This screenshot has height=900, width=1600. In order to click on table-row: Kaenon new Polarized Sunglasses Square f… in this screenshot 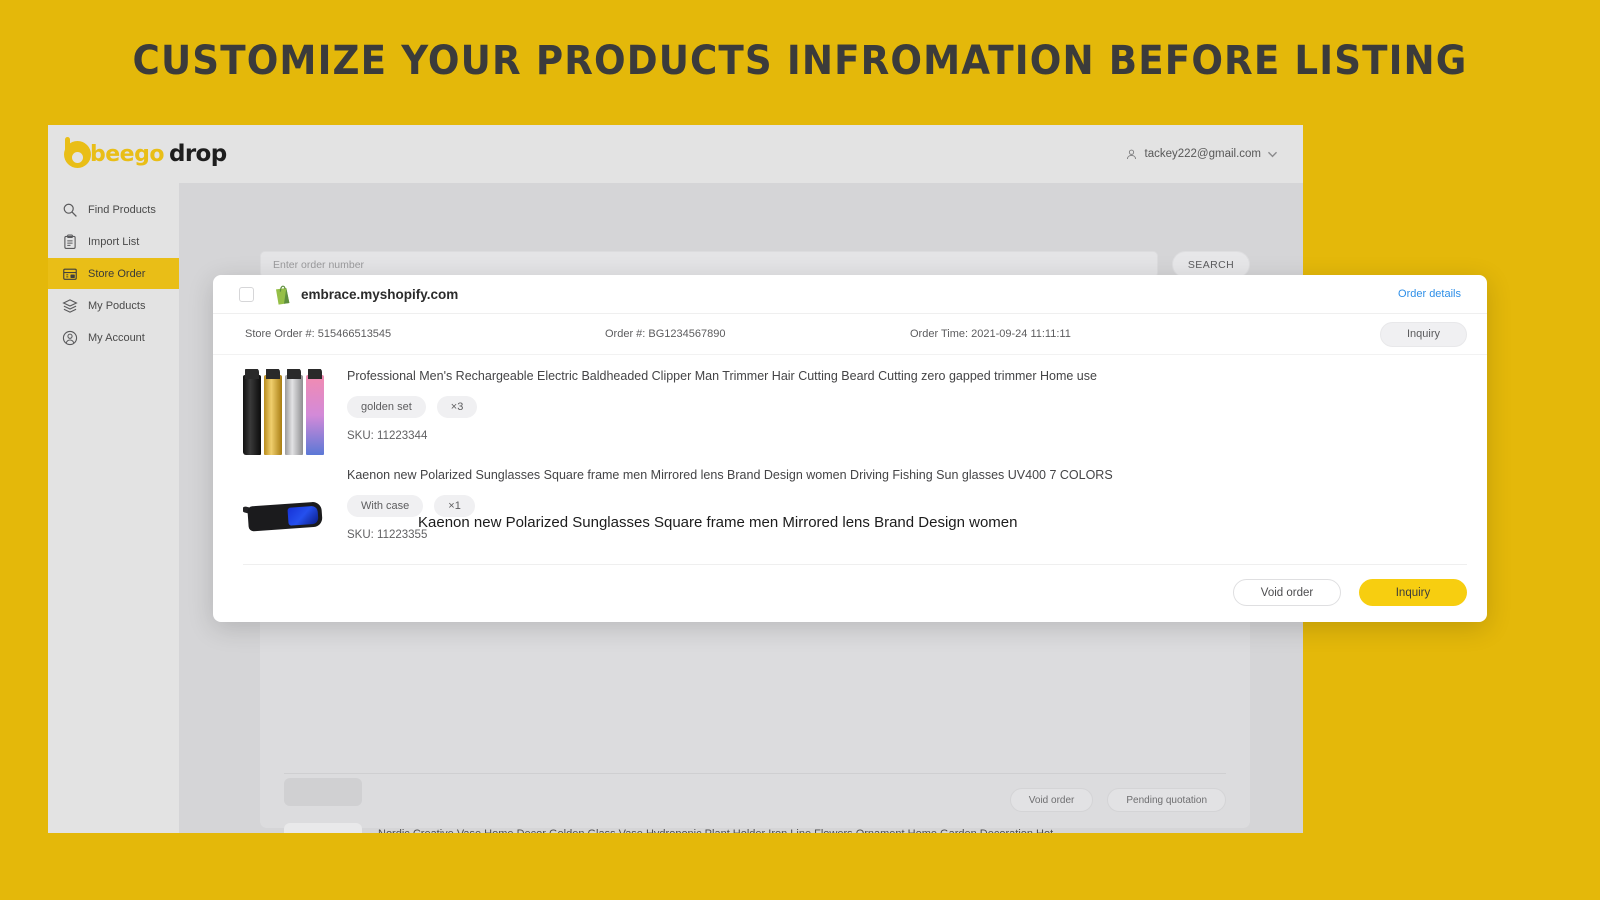, I will do `click(852, 511)`.